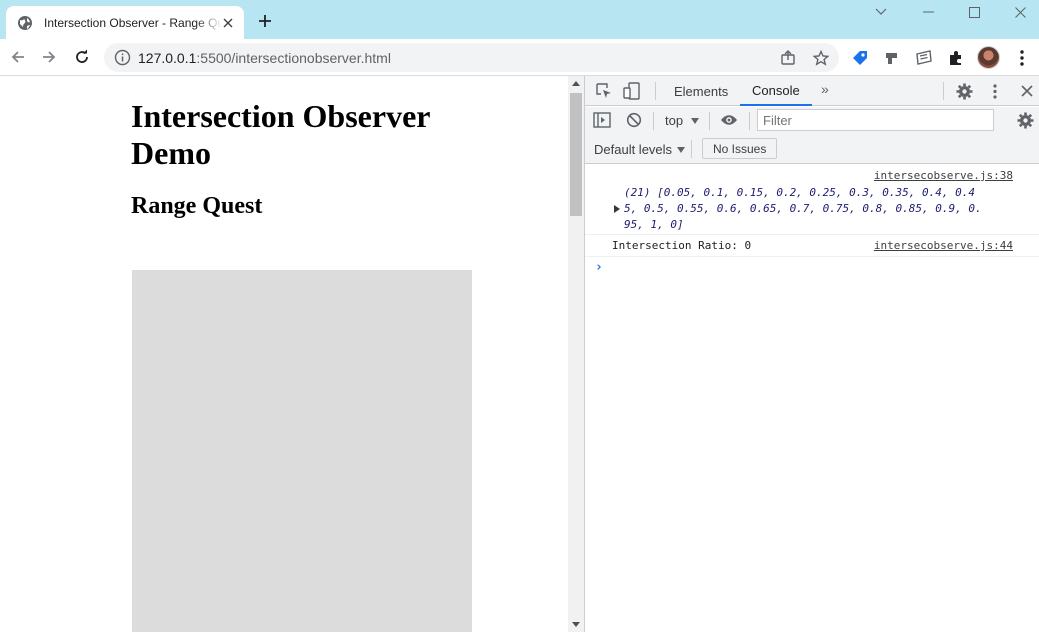 This screenshot has height=632, width=1039. What do you see at coordinates (787, 57) in the screenshot?
I see `share-icon` at bounding box center [787, 57].